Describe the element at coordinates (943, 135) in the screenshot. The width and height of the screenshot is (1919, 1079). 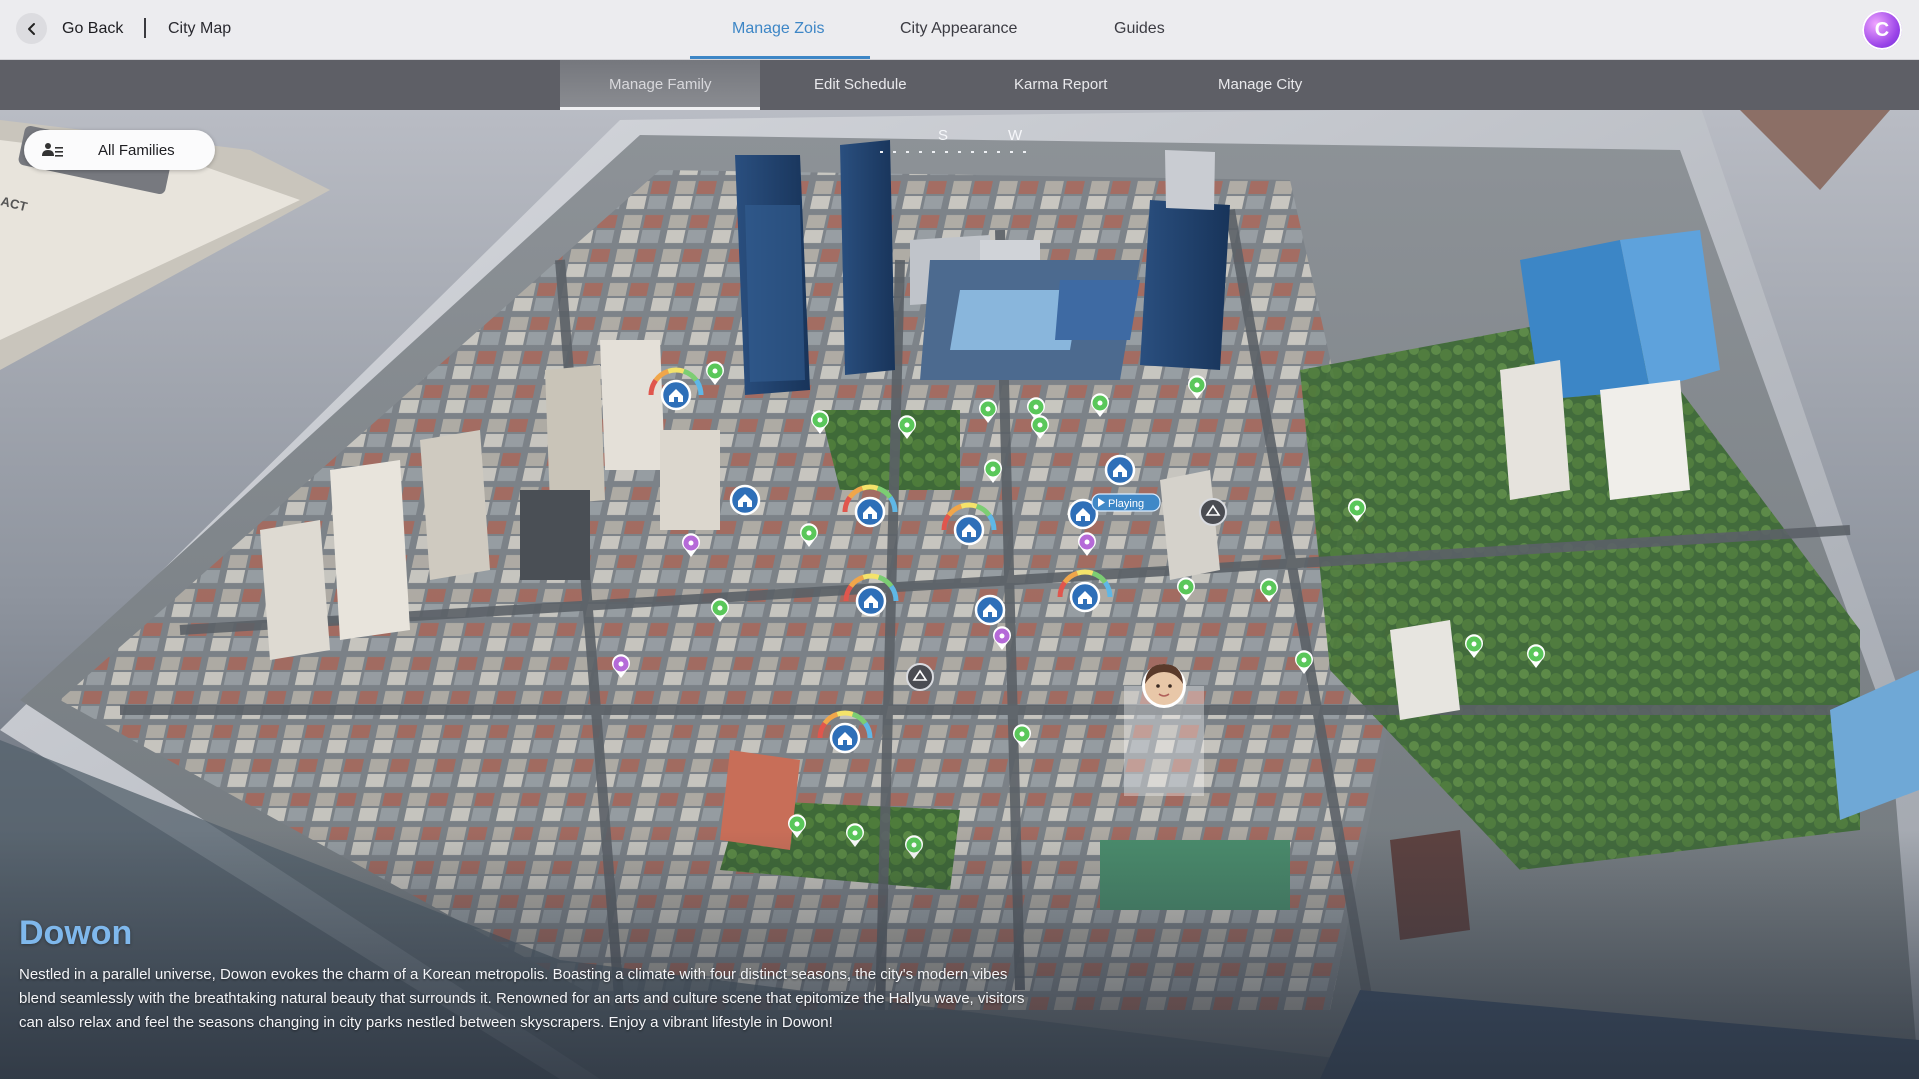
I see `compass-south: S` at that location.